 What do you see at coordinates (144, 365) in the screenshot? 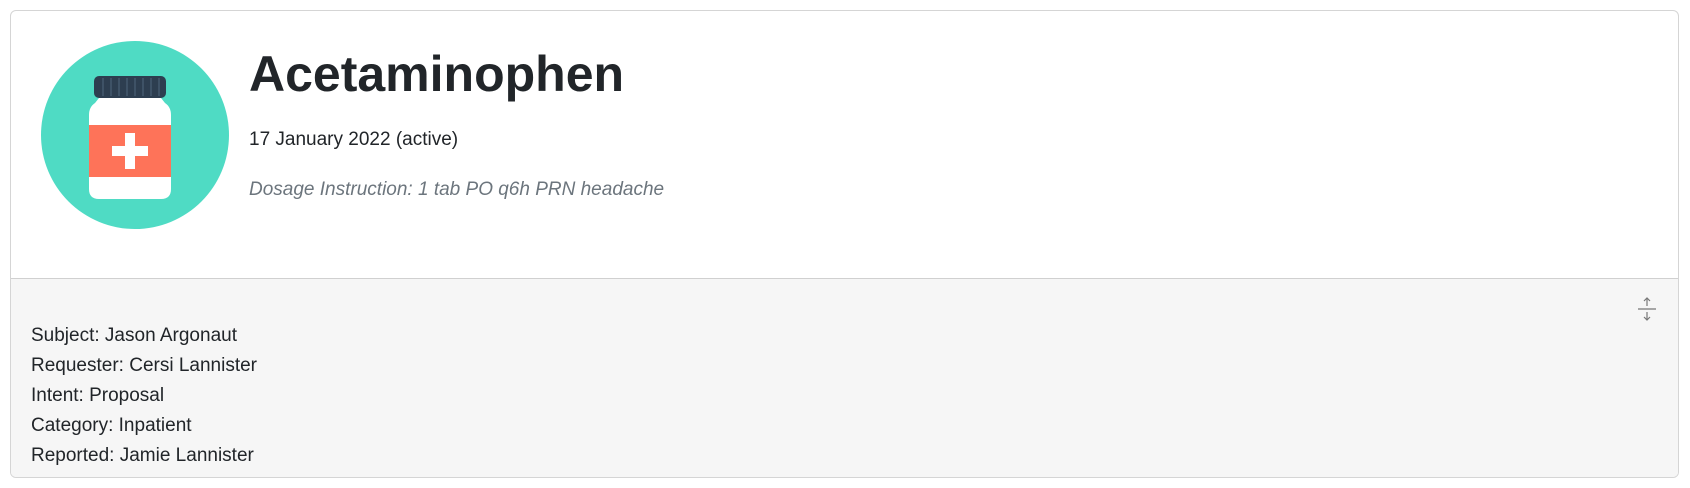
I see `detail-requester: Requester: Cersi Lannister` at bounding box center [144, 365].